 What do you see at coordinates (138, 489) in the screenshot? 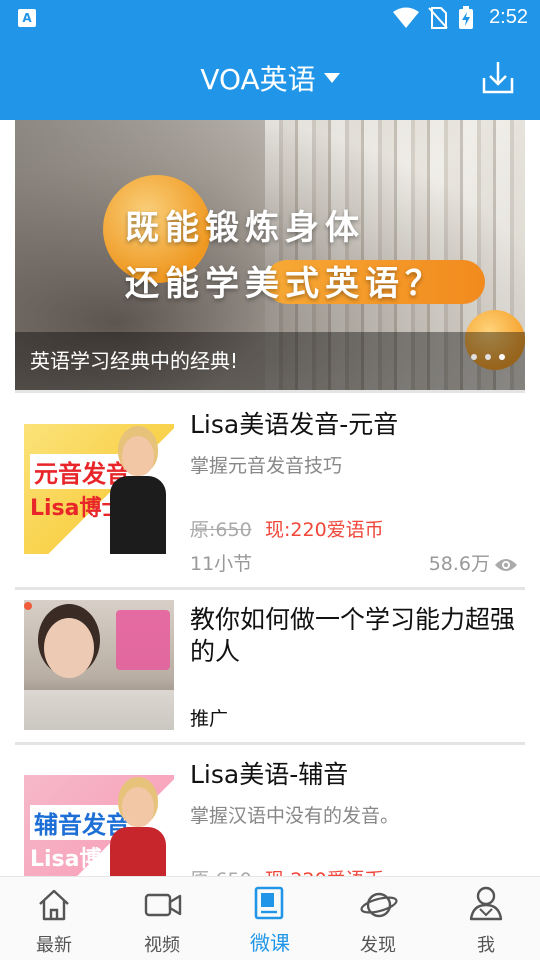
I see `presenter-image` at bounding box center [138, 489].